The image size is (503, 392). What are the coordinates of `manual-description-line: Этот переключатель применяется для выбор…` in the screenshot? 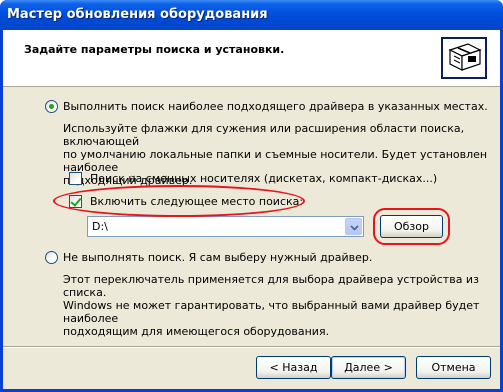 It's located at (271, 286).